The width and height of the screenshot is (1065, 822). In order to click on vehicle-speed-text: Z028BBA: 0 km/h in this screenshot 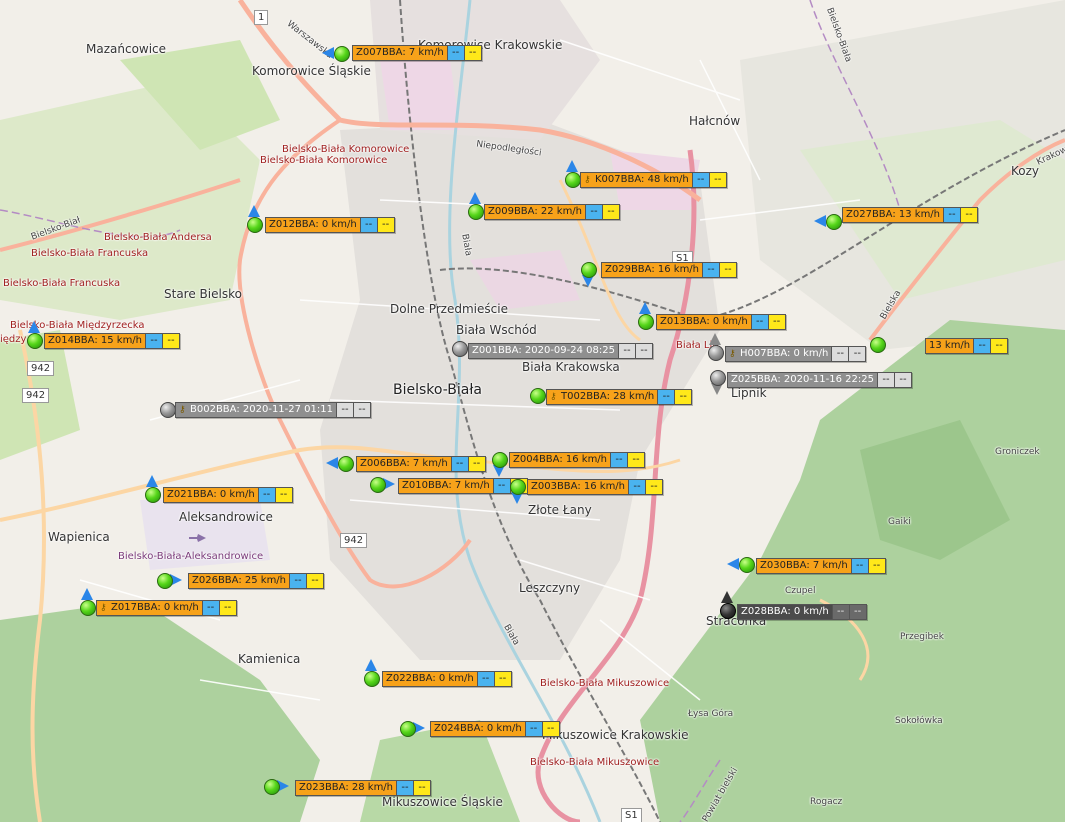, I will do `click(785, 611)`.